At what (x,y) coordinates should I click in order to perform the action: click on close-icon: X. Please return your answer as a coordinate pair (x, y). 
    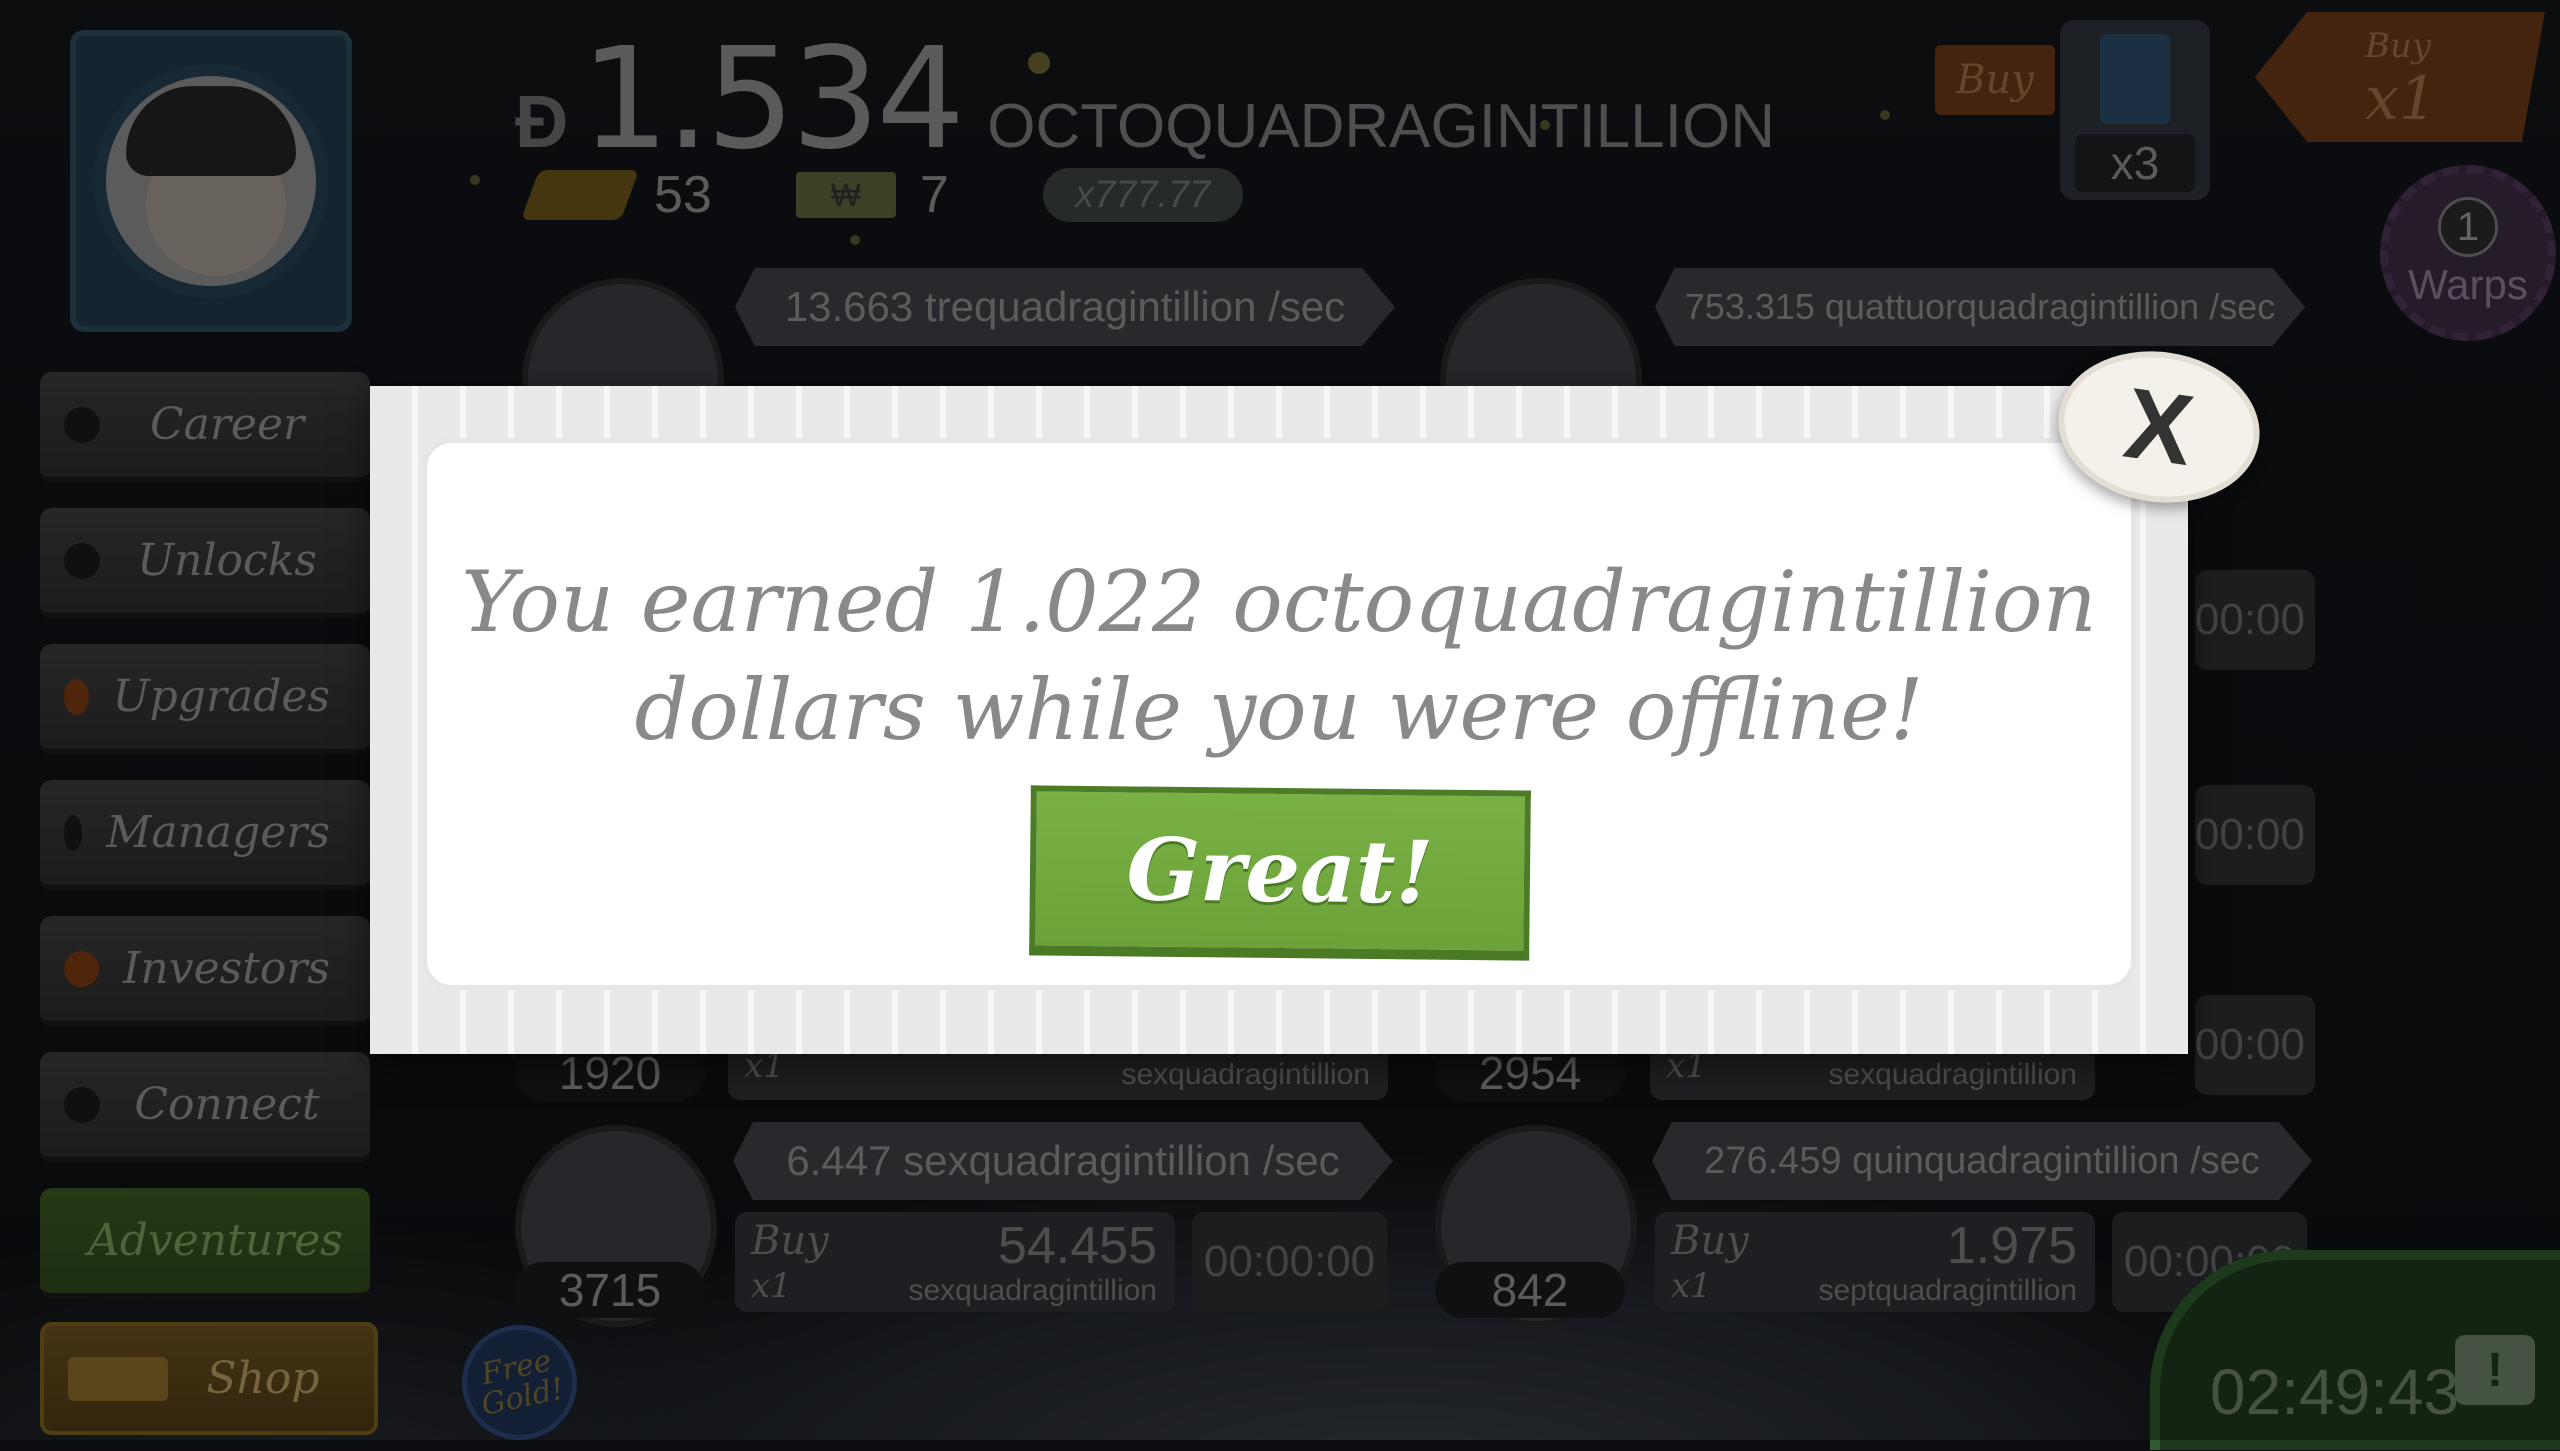
    Looking at the image, I should click on (2159, 426).